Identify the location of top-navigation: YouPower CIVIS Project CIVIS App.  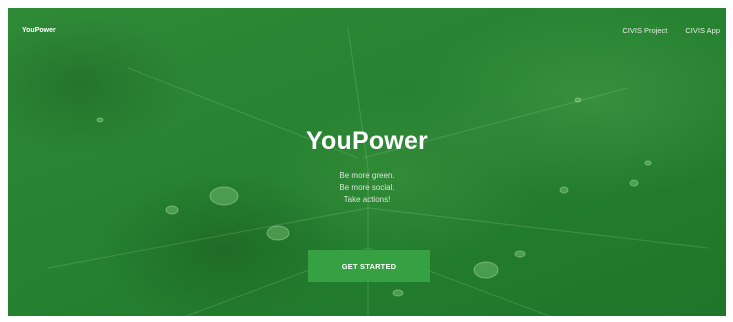
(367, 31).